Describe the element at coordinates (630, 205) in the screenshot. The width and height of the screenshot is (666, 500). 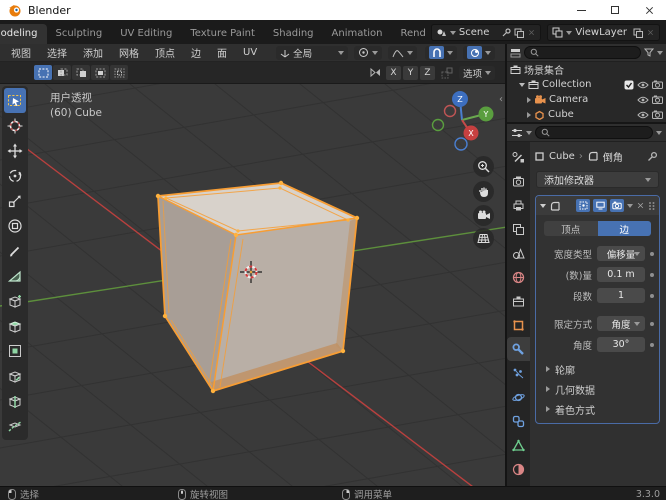
I see `extras-dropdown-icon` at that location.